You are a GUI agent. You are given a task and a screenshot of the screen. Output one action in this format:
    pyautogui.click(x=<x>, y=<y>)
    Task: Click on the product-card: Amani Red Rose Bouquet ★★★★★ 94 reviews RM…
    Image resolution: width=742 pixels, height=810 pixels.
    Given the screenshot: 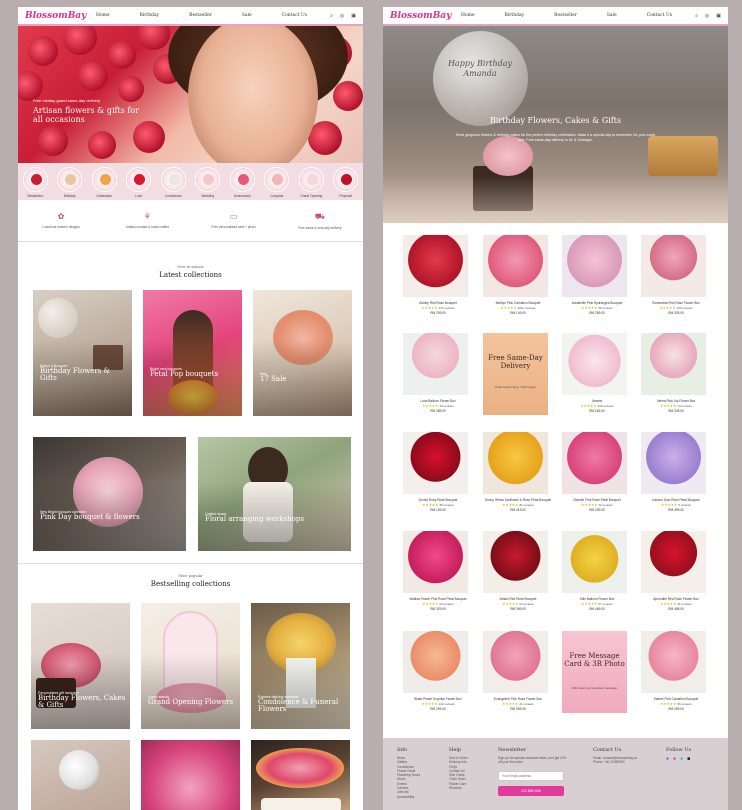 What is the action you would take?
    pyautogui.click(x=518, y=571)
    